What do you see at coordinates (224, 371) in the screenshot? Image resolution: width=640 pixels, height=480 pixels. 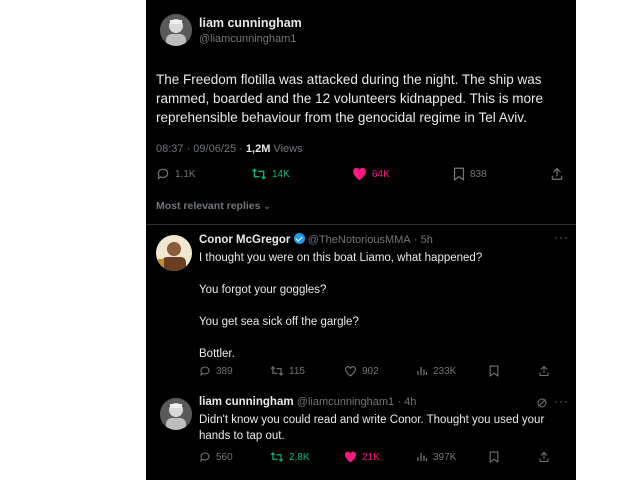 I see `reply-count: 389` at bounding box center [224, 371].